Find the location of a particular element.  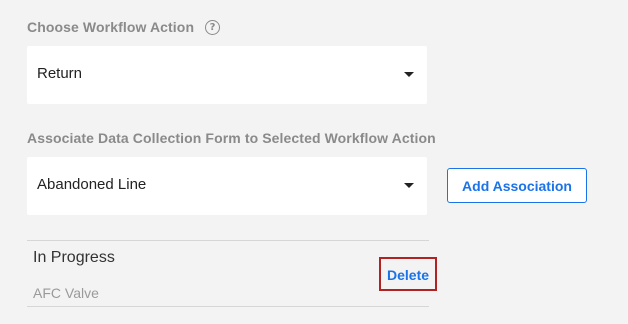

help-icon: ? is located at coordinates (212, 27).